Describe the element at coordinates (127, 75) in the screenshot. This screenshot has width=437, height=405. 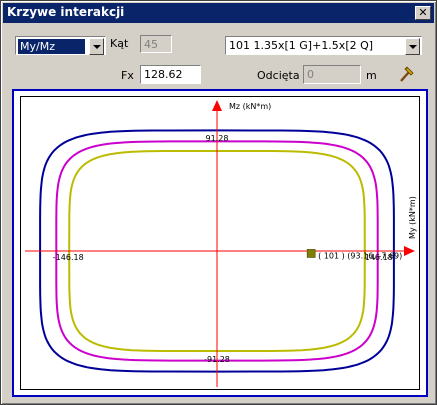
I see `fx-label: Fx` at that location.